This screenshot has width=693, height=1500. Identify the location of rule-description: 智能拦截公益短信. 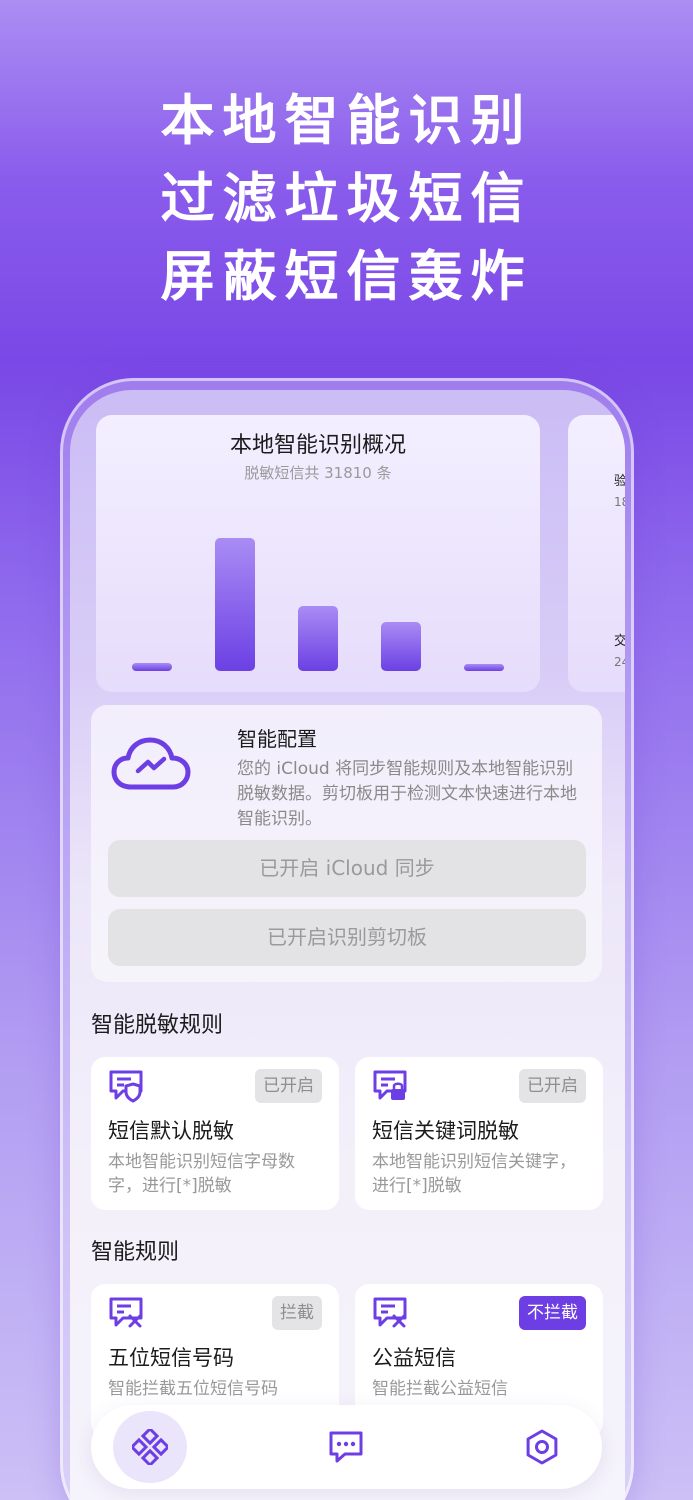
(440, 1389).